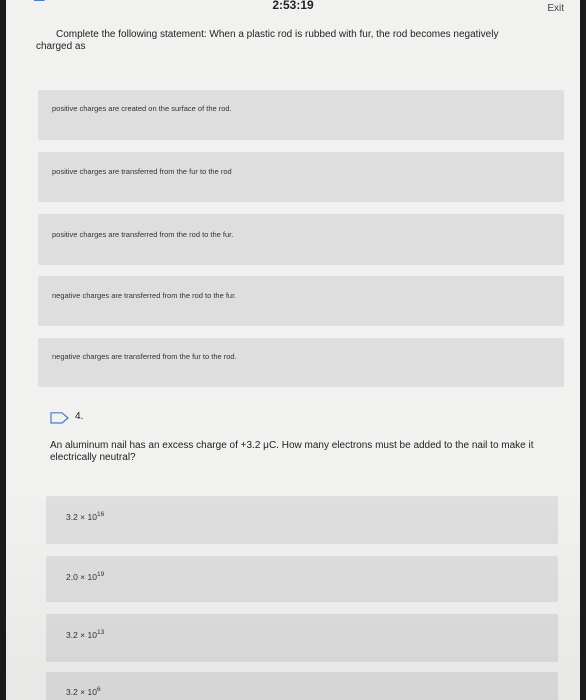 Image resolution: width=586 pixels, height=700 pixels. What do you see at coordinates (83, 691) in the screenshot?
I see `answer-option-label: 3.2 × 106` at bounding box center [83, 691].